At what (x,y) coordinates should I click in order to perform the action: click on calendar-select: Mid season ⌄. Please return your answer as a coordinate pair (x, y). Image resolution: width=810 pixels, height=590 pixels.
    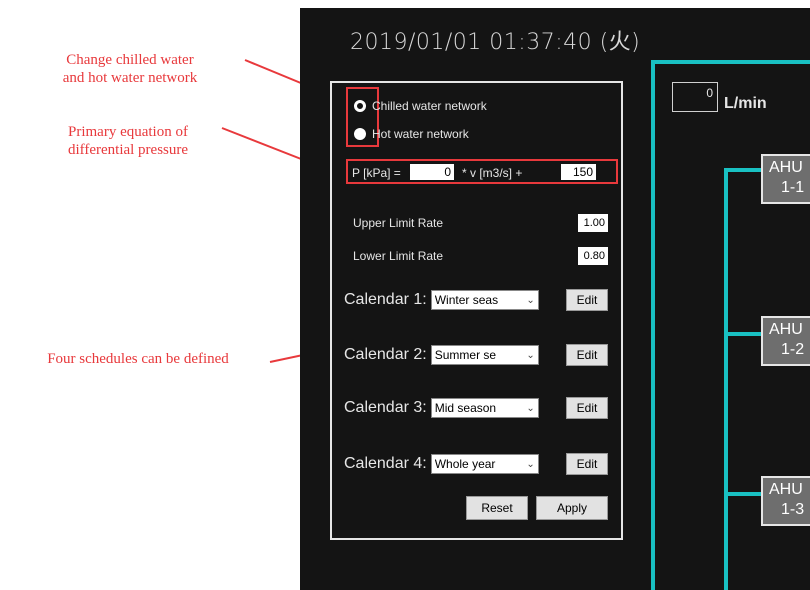
    Looking at the image, I should click on (484, 408).